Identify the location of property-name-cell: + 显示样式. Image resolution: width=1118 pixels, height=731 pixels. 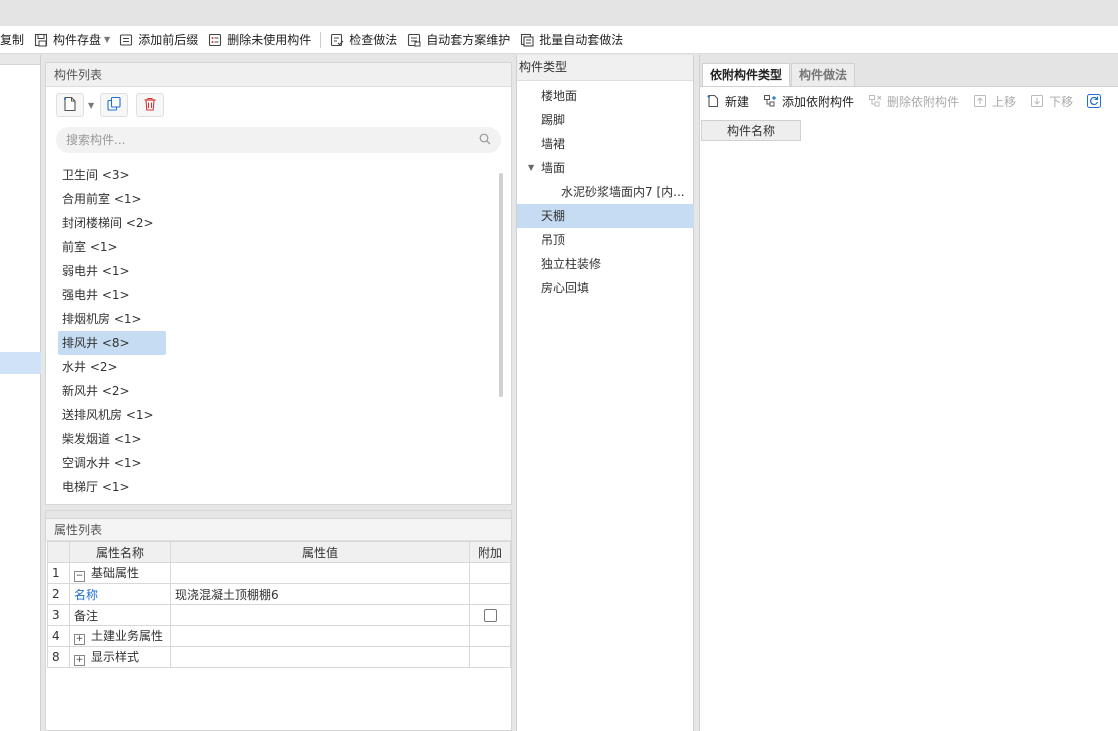
(119, 657).